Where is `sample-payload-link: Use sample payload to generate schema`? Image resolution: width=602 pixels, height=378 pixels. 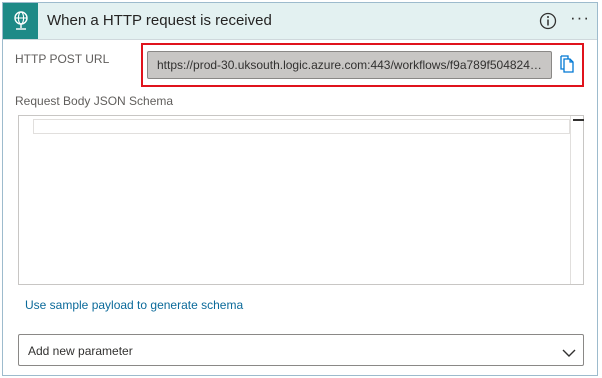
sample-payload-link: Use sample payload to generate schema is located at coordinates (134, 305).